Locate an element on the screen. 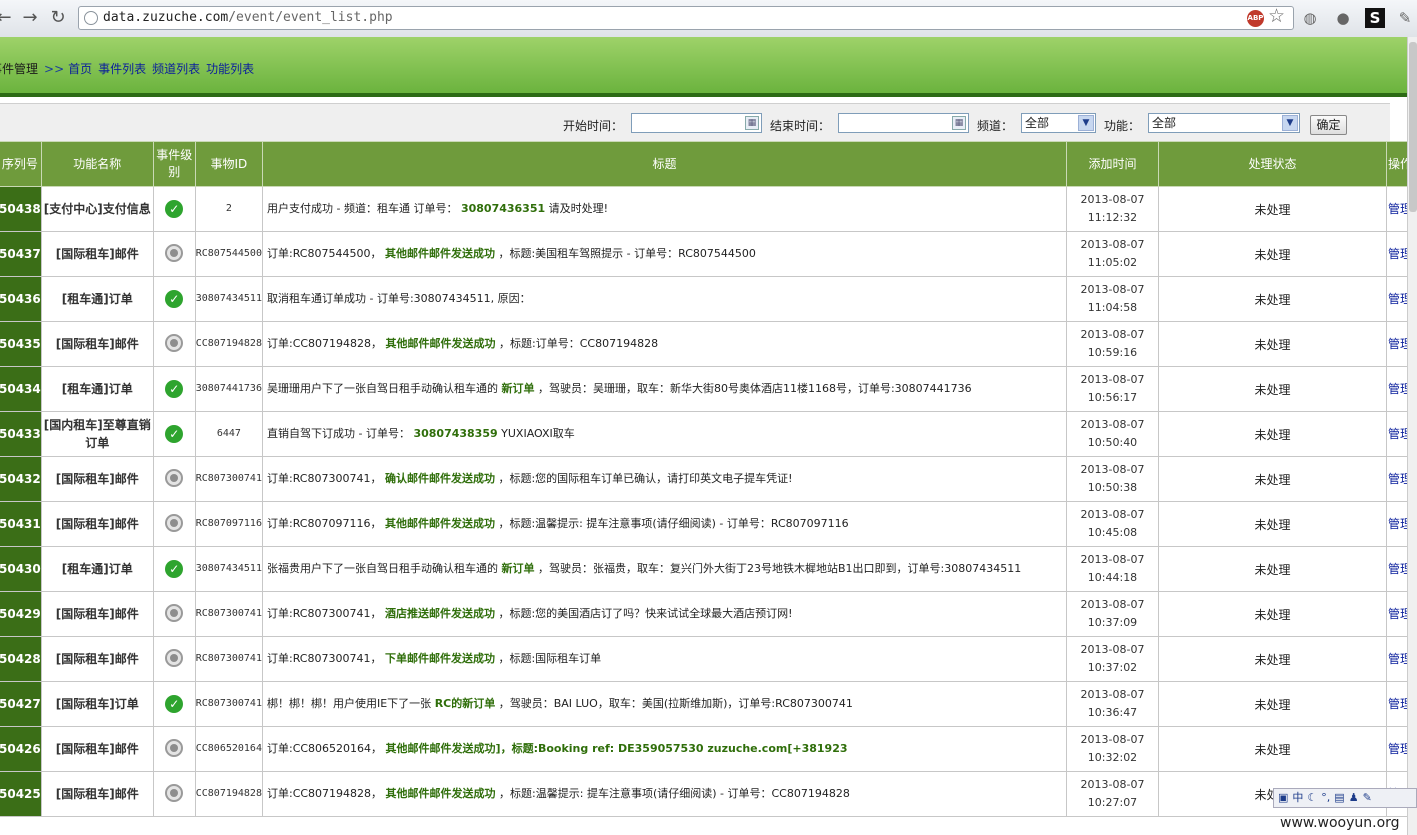 The width and height of the screenshot is (1417, 835). cell-time: 2013-08-07 10:59:16 is located at coordinates (1112, 344).